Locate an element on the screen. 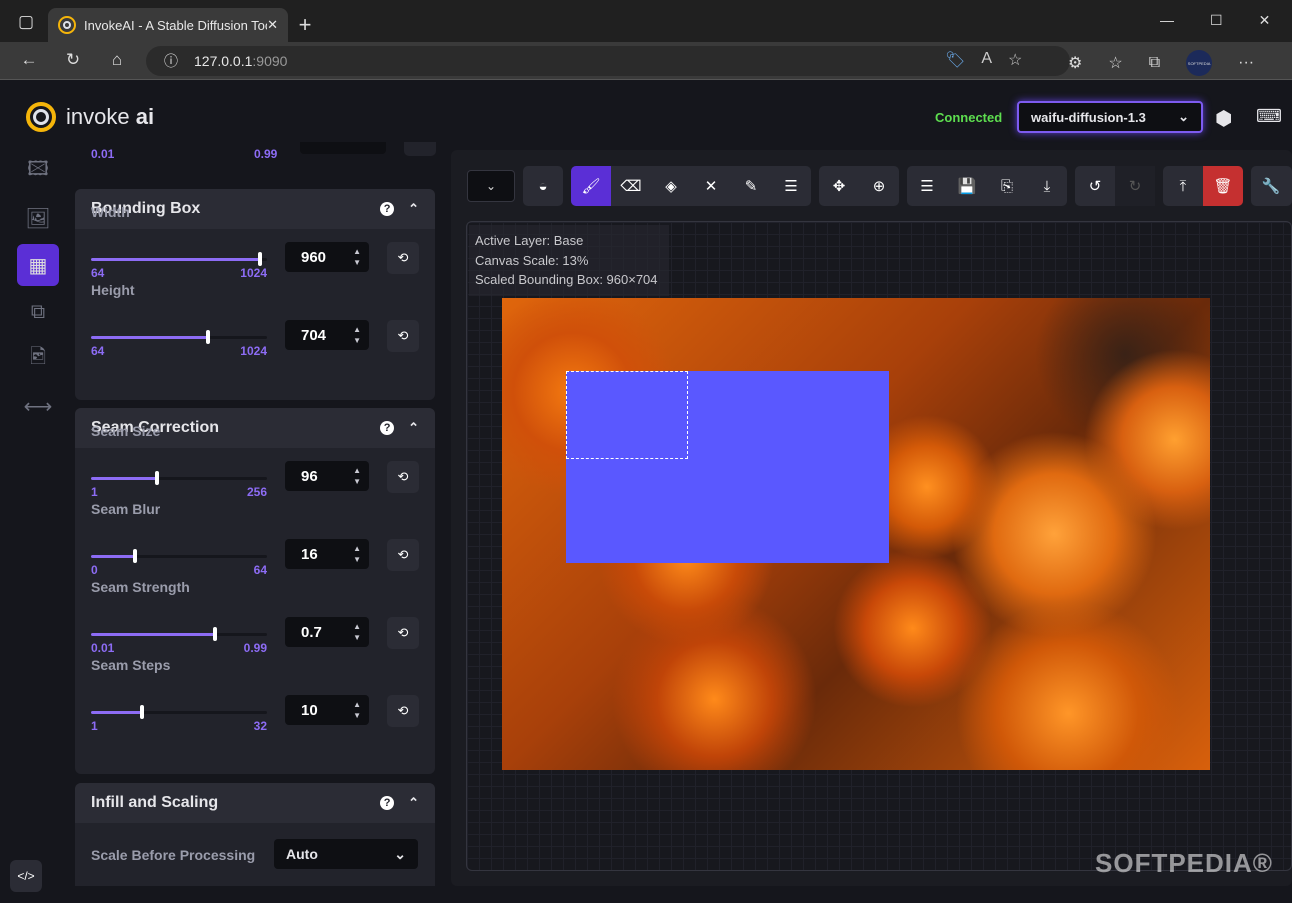  copy-icon: ⎘ is located at coordinates (1007, 186).